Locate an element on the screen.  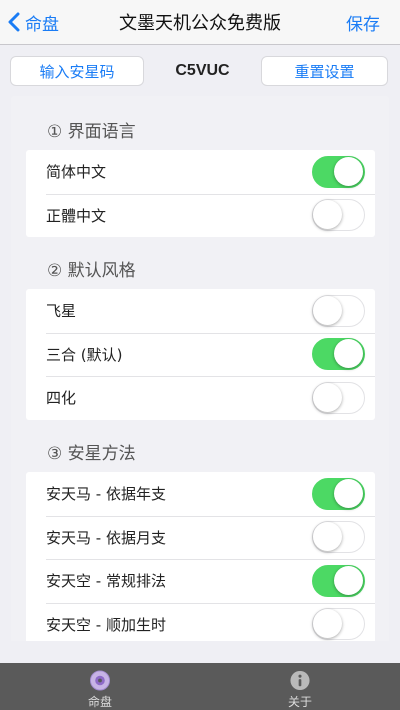
save-button: 保存 is located at coordinates (363, 22).